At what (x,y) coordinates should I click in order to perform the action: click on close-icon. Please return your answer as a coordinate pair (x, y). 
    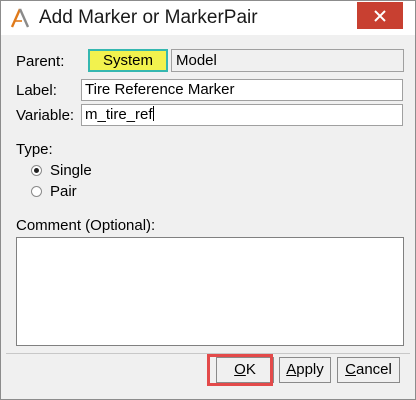
    Looking at the image, I should click on (380, 15).